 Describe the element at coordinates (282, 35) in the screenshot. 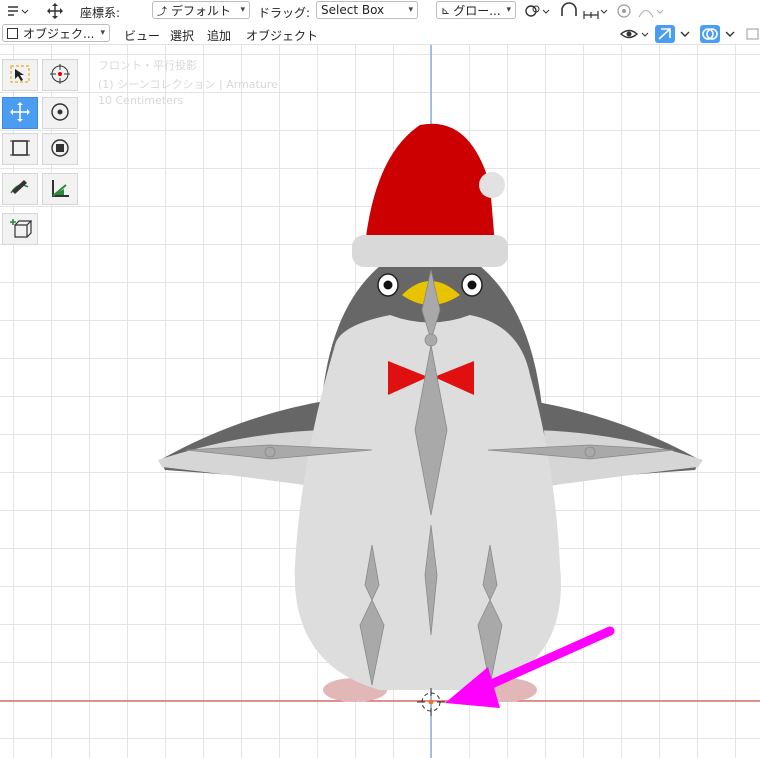

I see `menu-object: オブジェクト` at that location.